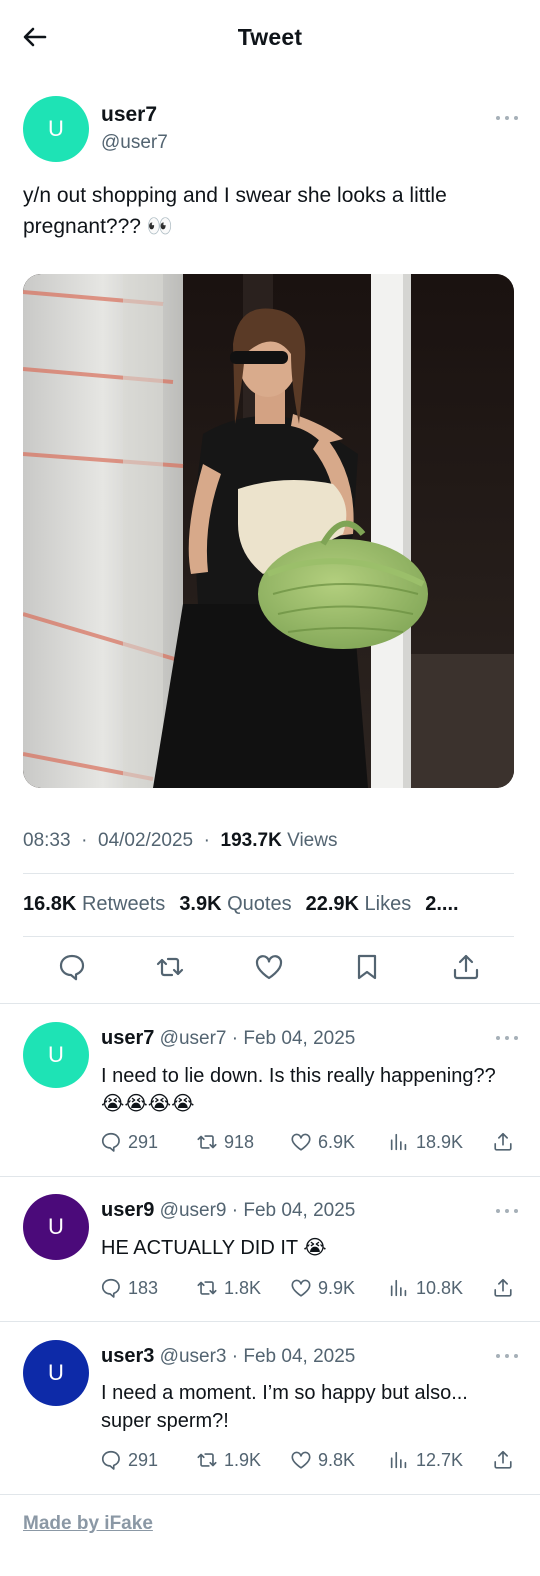 This screenshot has height=1576, width=540. I want to click on quotes-stat: 3.9K Quotes, so click(235, 904).